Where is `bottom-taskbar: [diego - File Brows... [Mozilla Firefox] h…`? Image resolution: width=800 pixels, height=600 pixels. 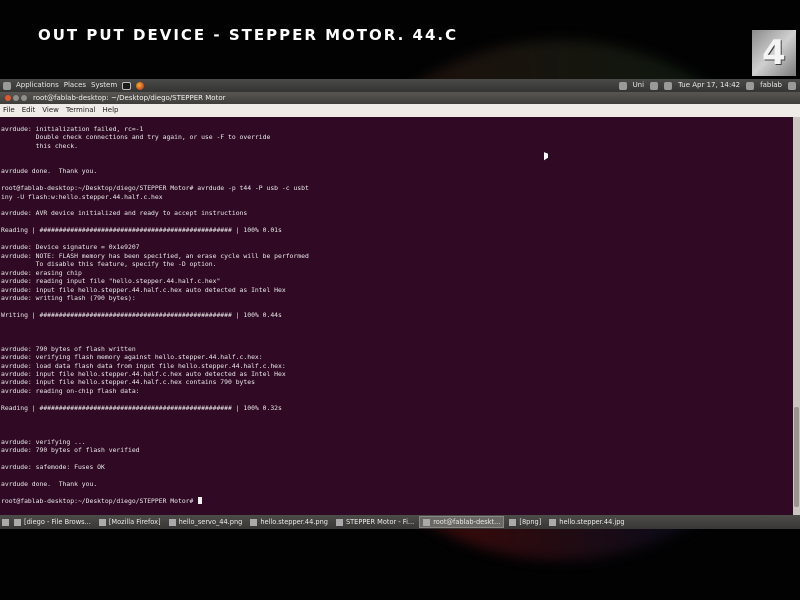 bottom-taskbar: [diego - File Brows... [Mozilla Firefox] h… is located at coordinates (400, 522).